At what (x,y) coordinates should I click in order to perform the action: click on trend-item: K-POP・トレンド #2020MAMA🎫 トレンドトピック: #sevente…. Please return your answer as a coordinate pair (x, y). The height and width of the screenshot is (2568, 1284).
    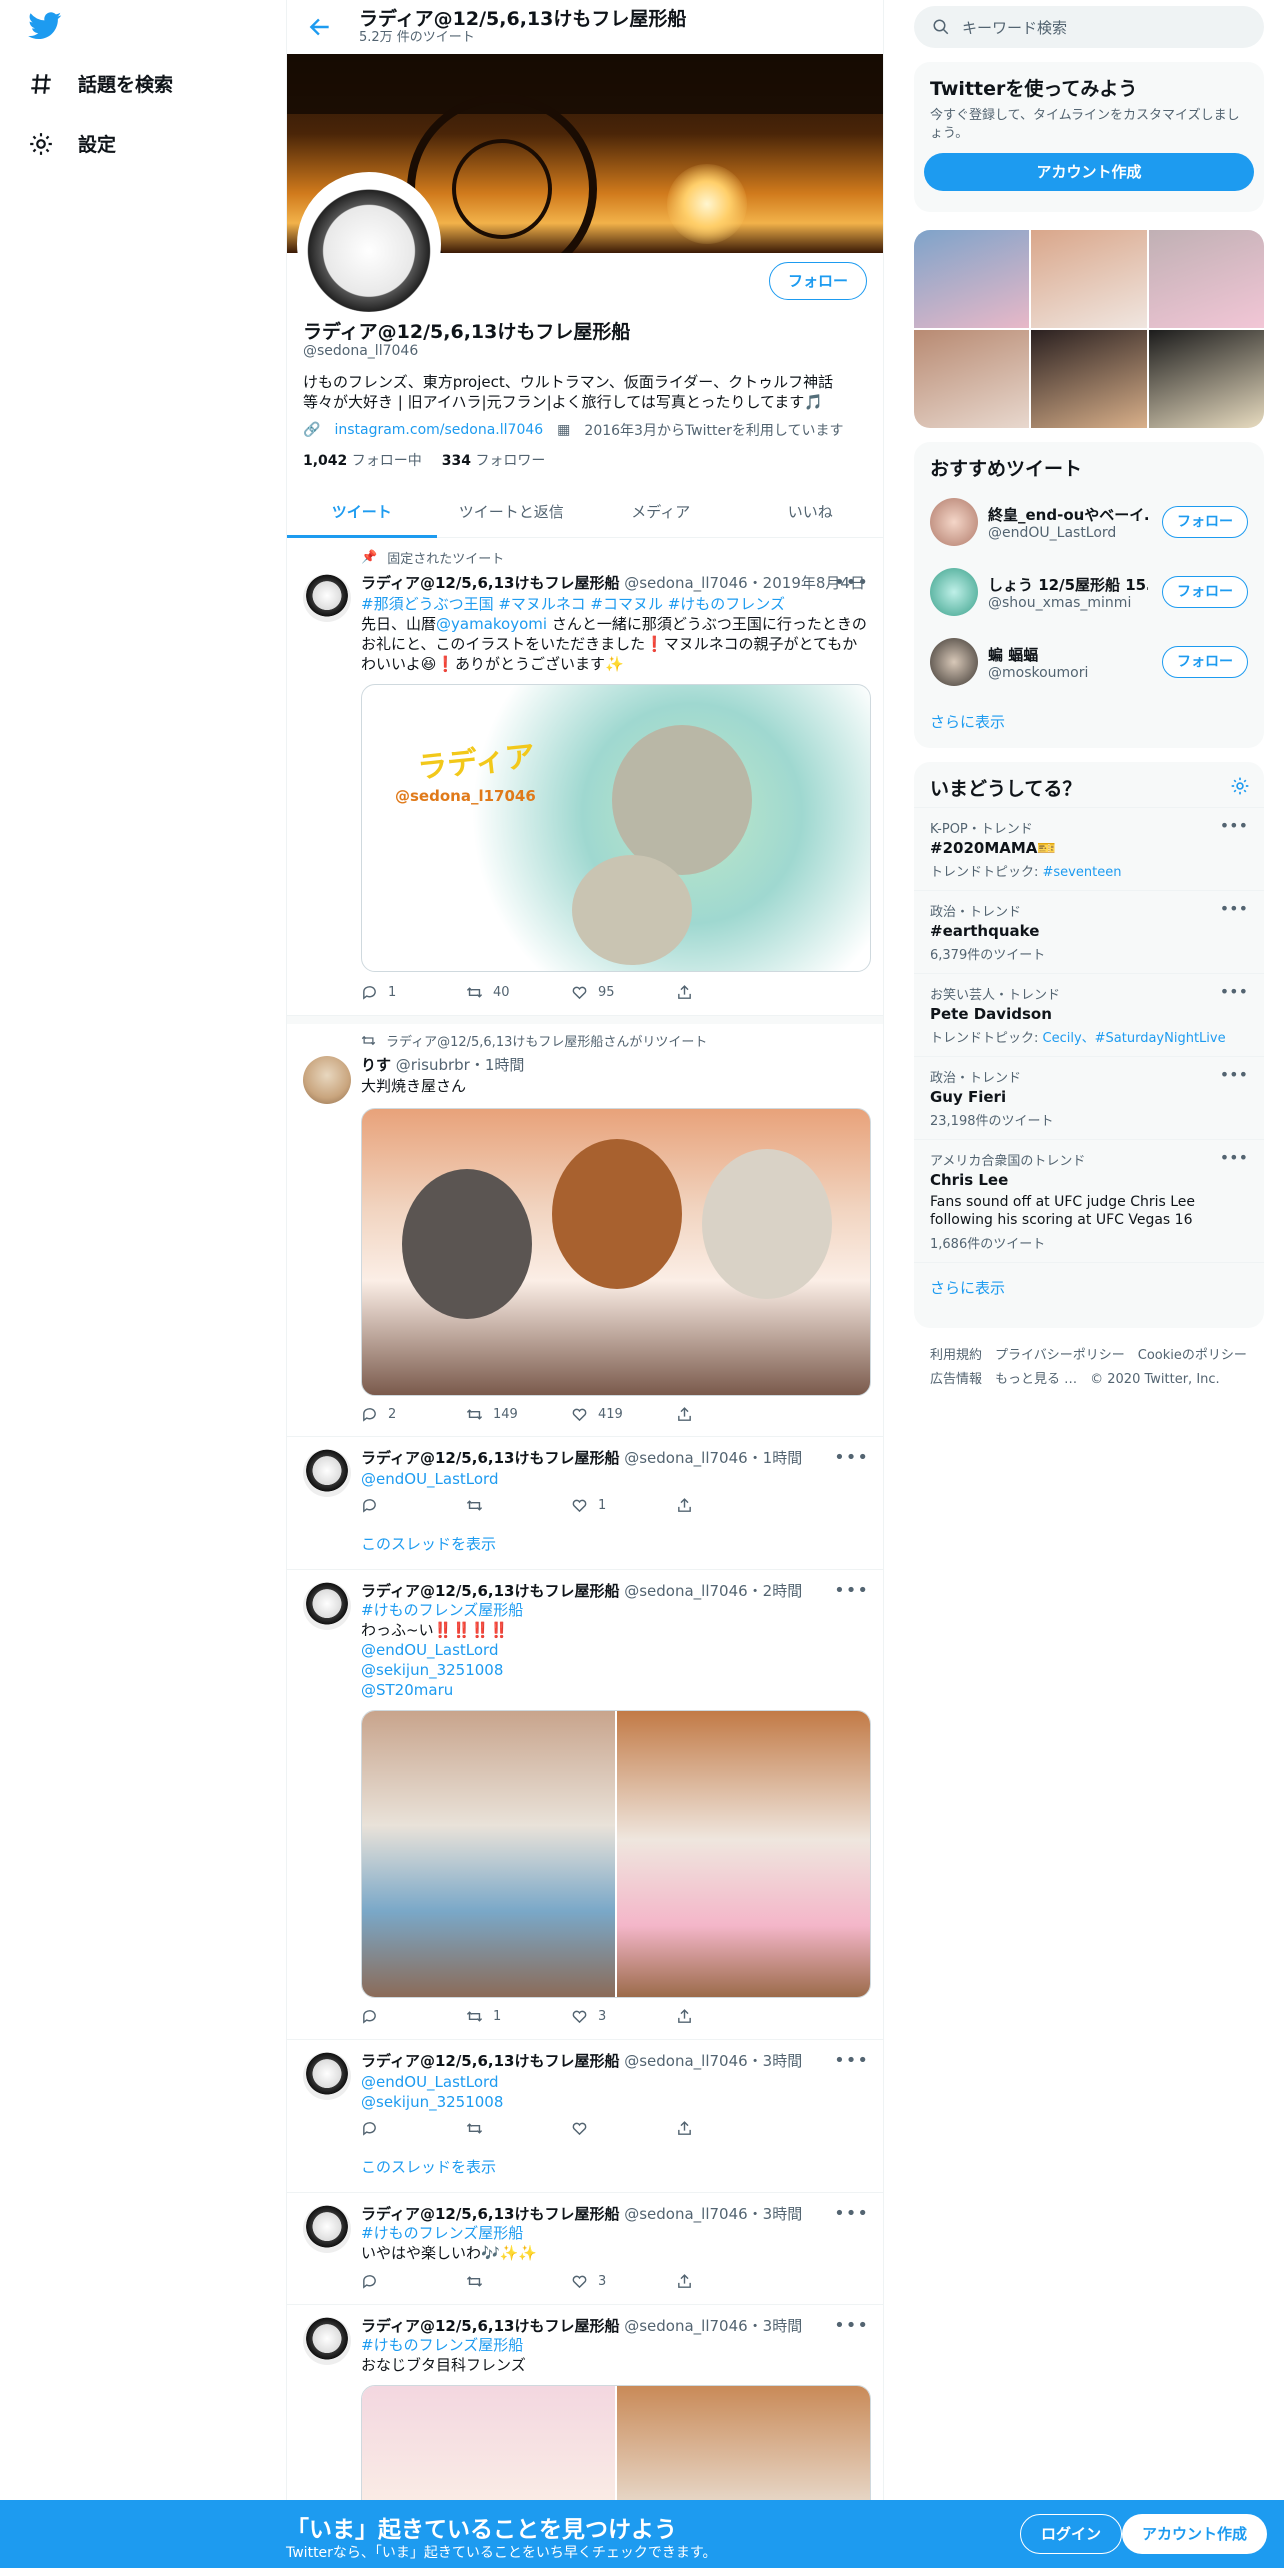
    Looking at the image, I should click on (1089, 848).